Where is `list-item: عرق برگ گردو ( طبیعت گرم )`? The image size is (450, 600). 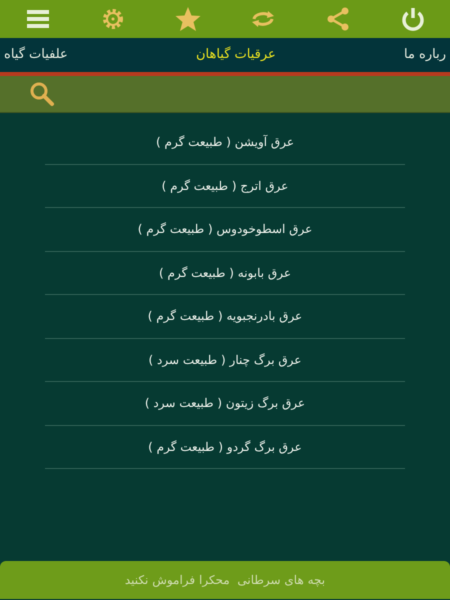 list-item: عرق برگ گردو ( طبیعت گرم ) is located at coordinates (225, 447).